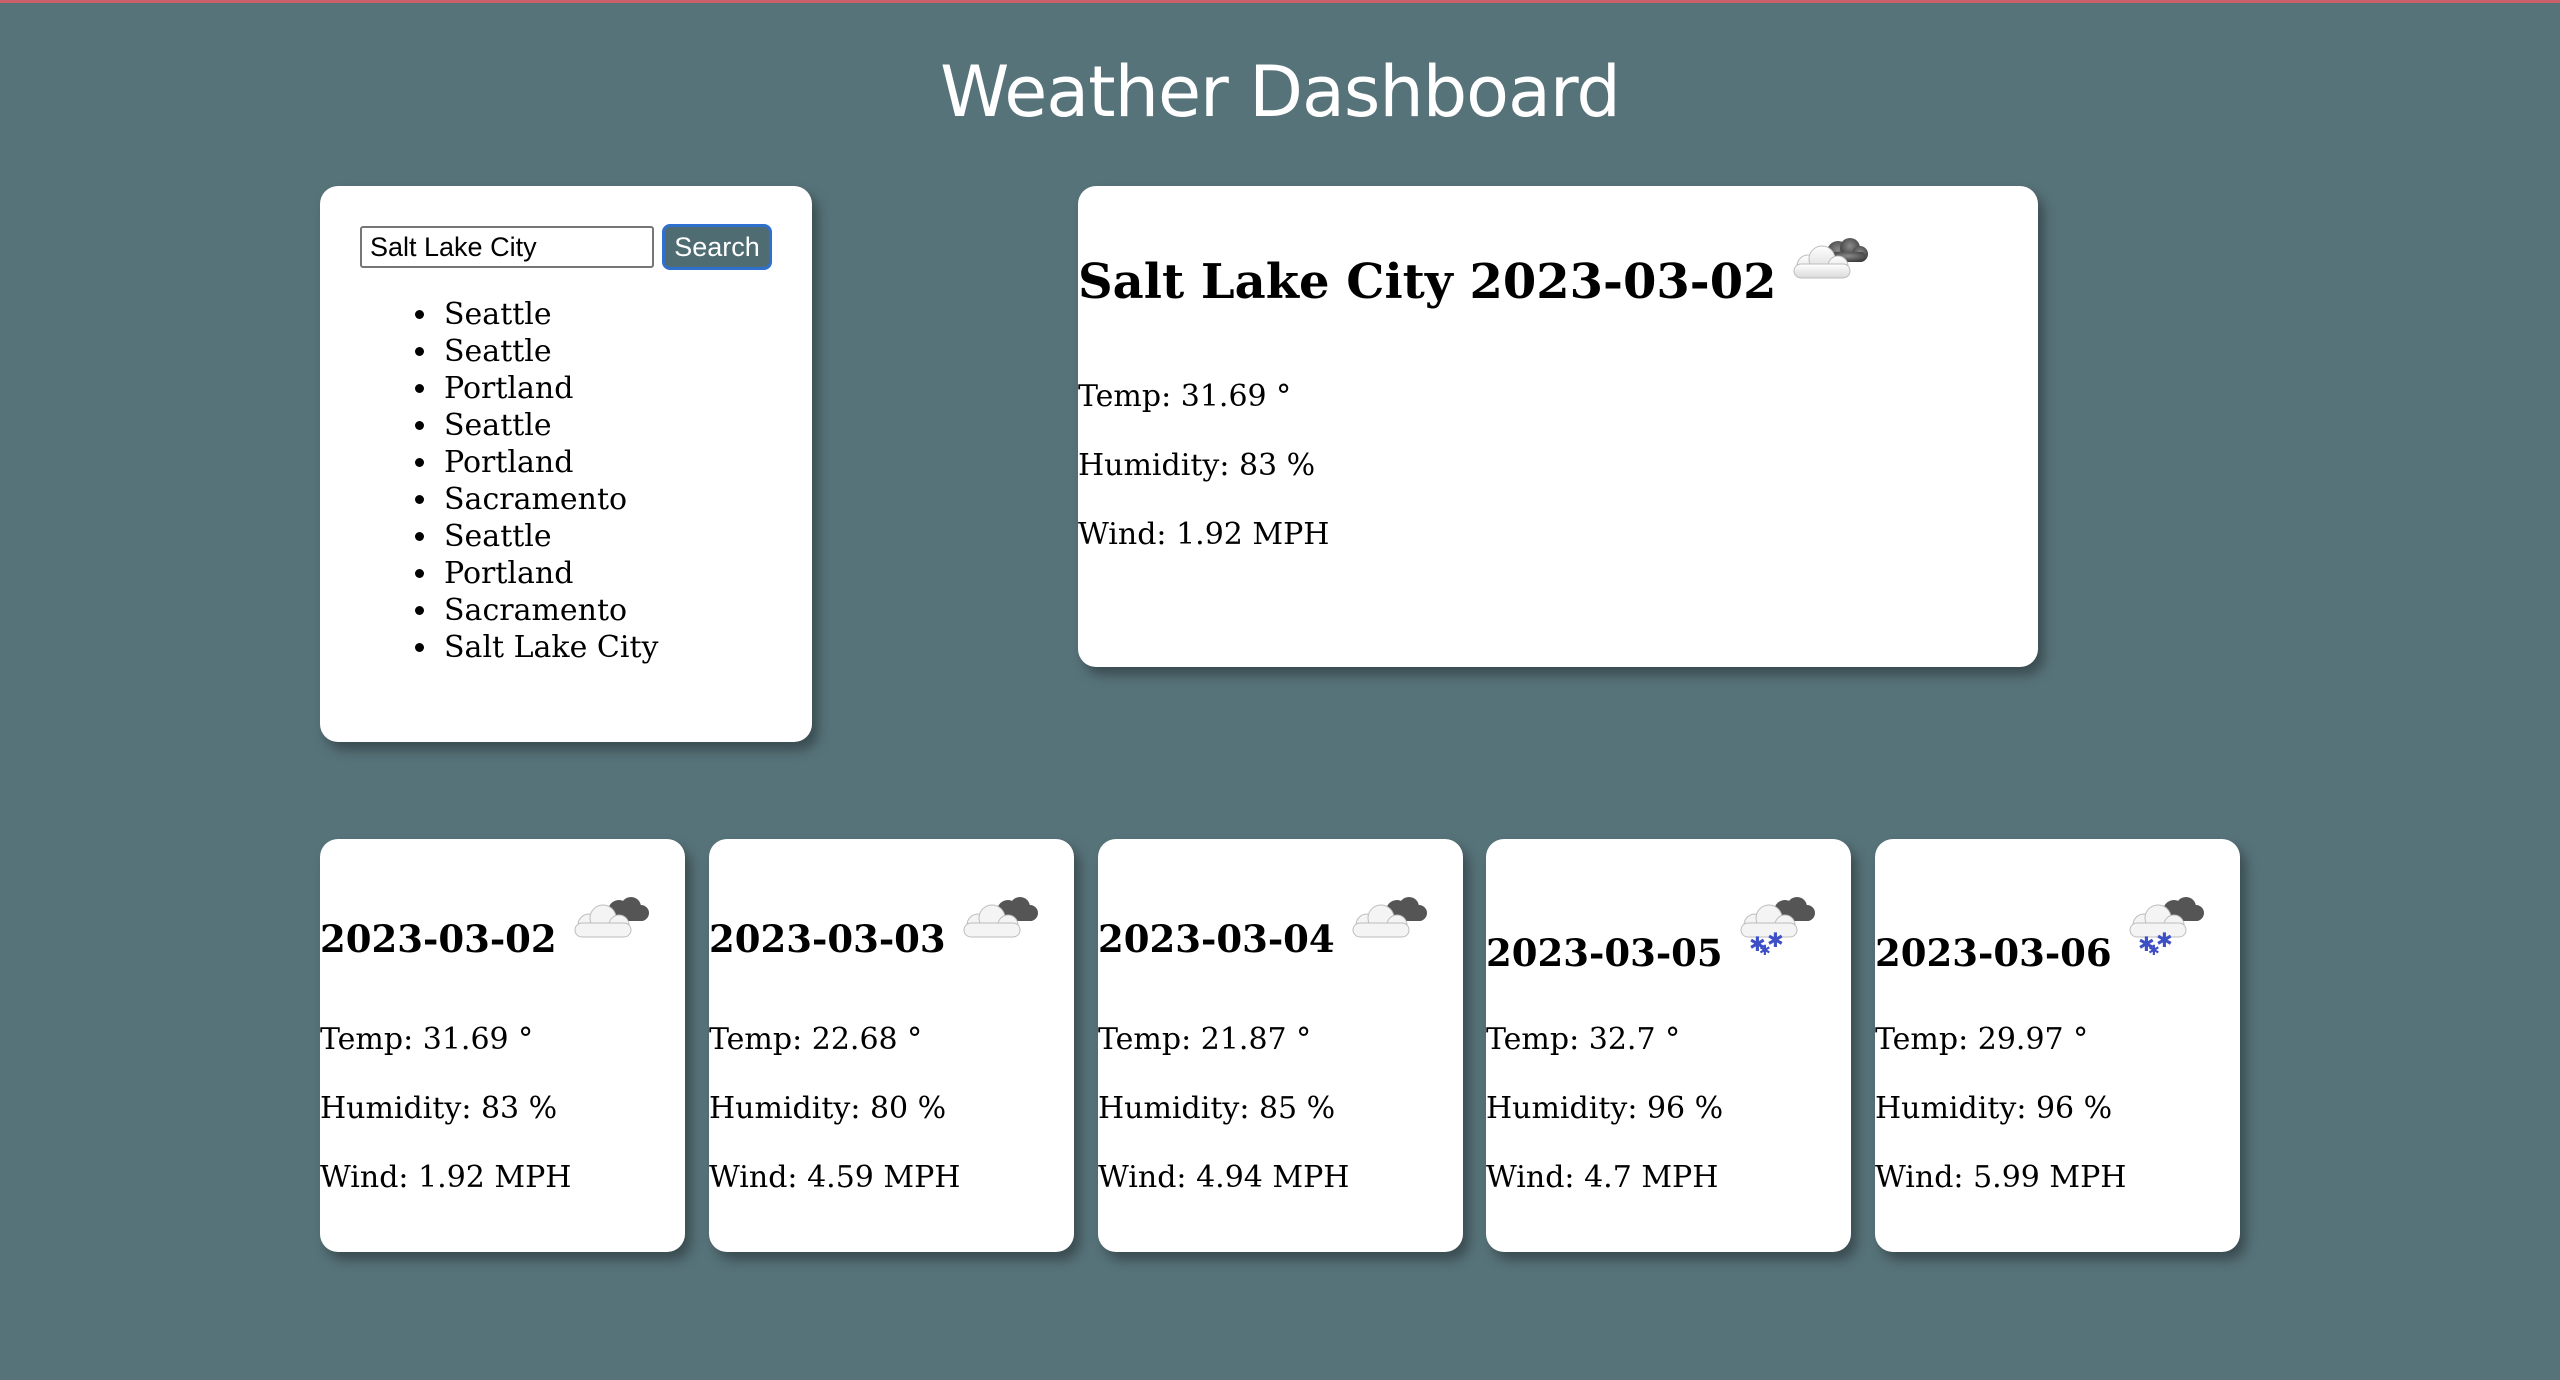 This screenshot has width=2560, height=1380. What do you see at coordinates (1204, 534) in the screenshot?
I see `current-wind: Wind: 1.92 MPH` at bounding box center [1204, 534].